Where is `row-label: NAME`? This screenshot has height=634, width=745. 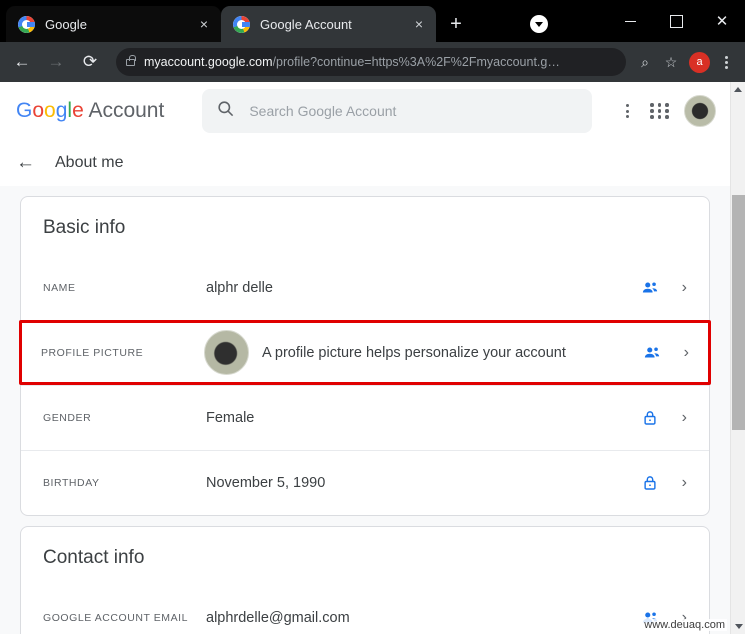
row-label: NAME is located at coordinates (59, 287).